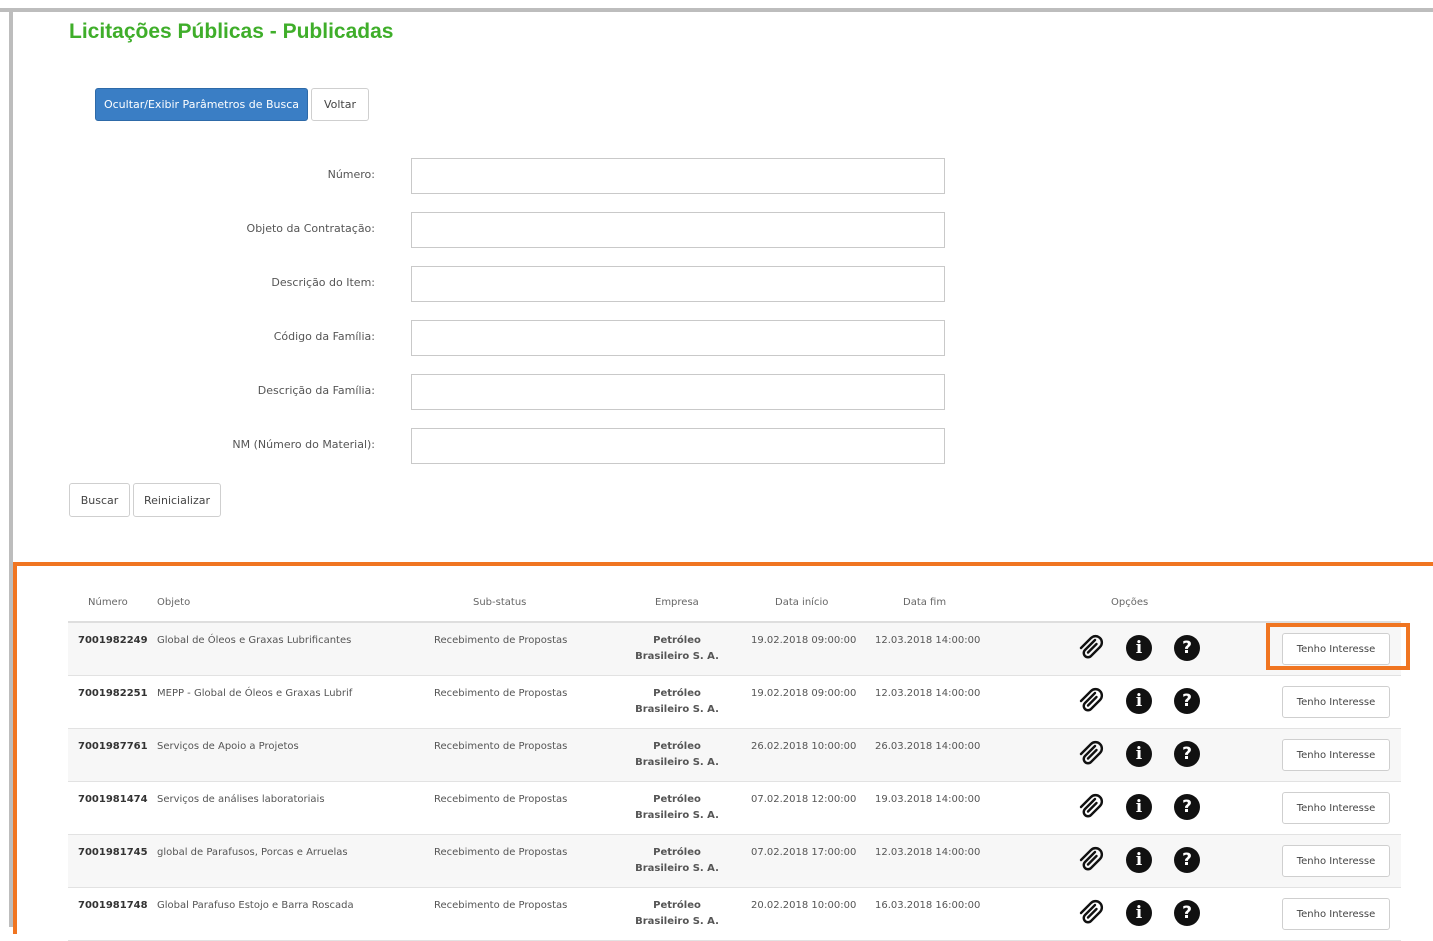 Image resolution: width=1433 pixels, height=941 pixels. What do you see at coordinates (804, 905) in the screenshot?
I see `cell-data-inicio: 20.02.2018 10:00:00` at bounding box center [804, 905].